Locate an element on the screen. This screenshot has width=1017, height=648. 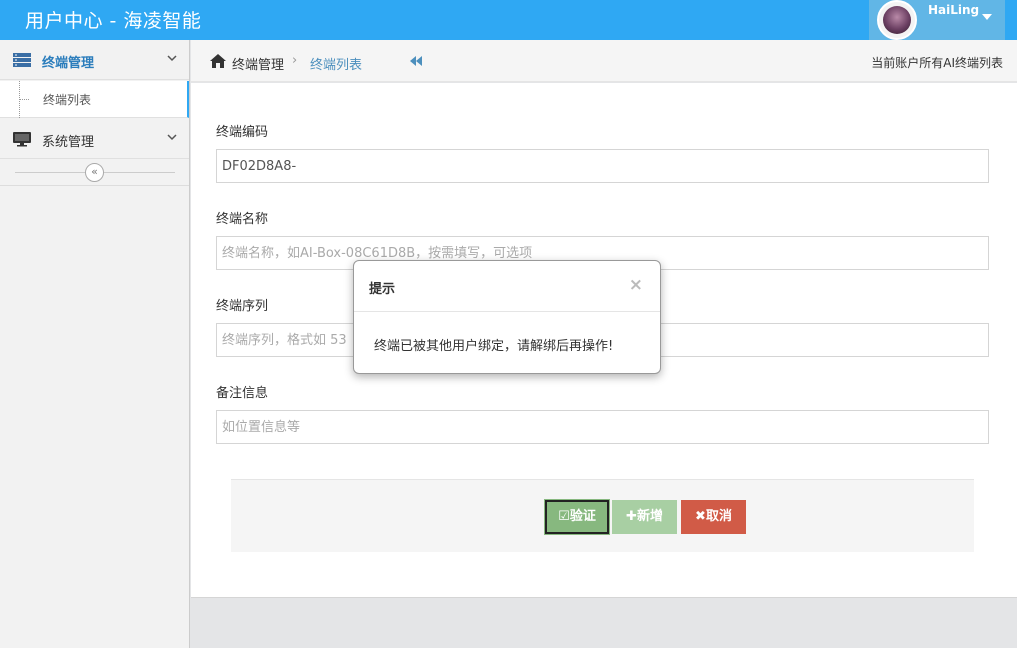
sidebar-subitem-label: 终端列表 is located at coordinates (67, 100).